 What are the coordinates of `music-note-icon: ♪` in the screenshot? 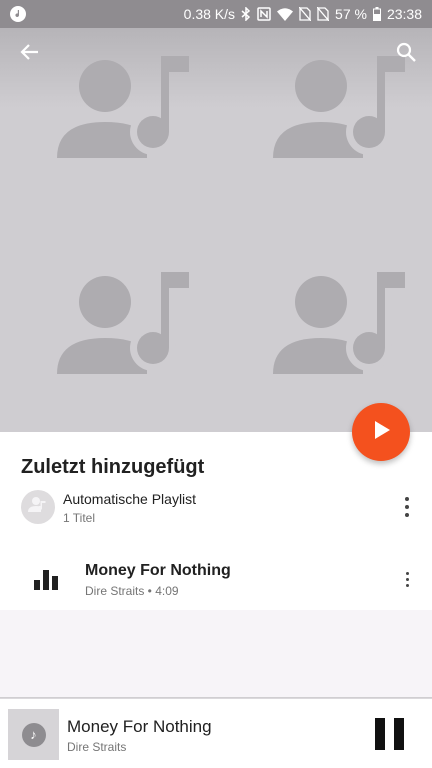 It's located at (33, 734).